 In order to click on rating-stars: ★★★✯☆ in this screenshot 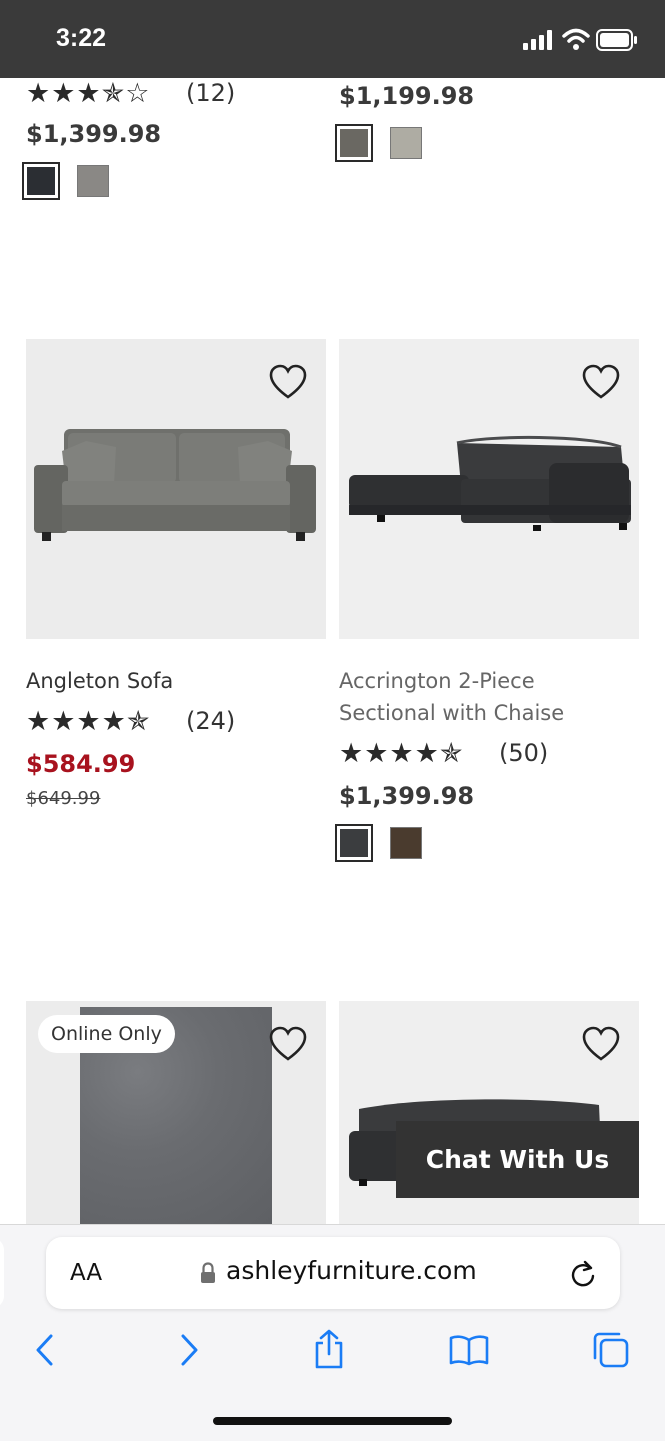, I will do `click(88, 93)`.